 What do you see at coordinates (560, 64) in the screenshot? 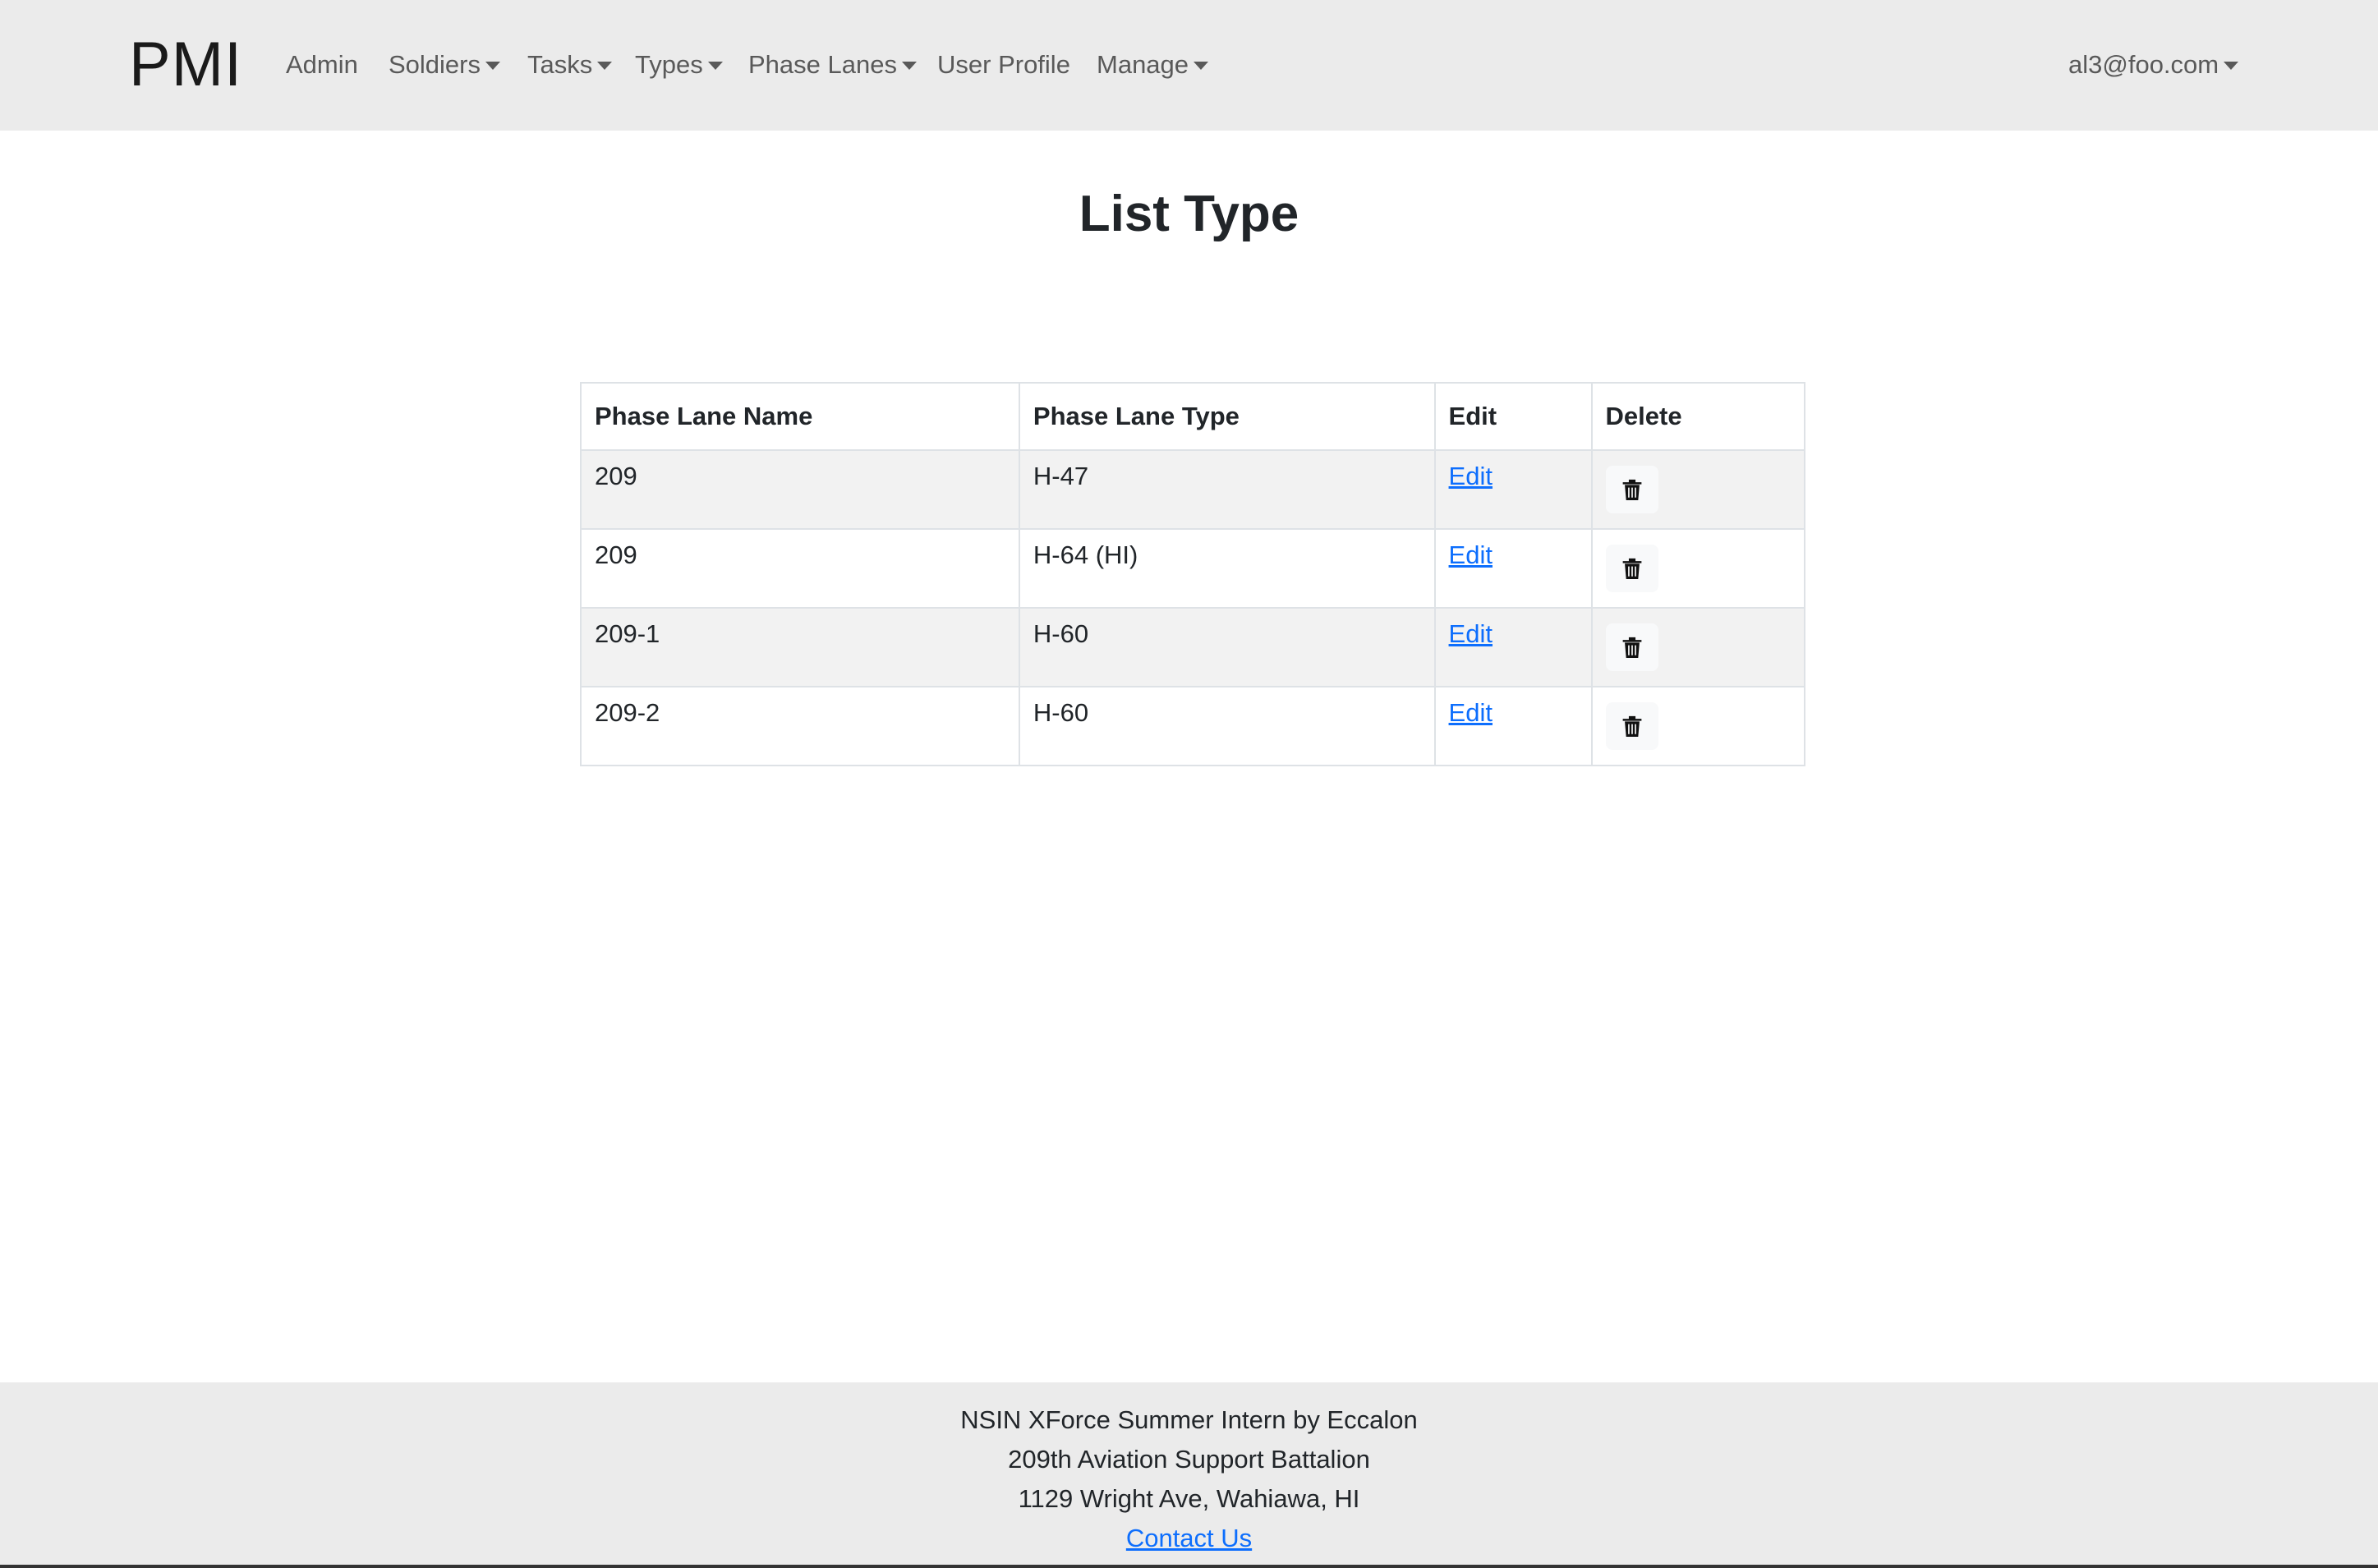
I see `nav-tasks-label: Tasks` at bounding box center [560, 64].